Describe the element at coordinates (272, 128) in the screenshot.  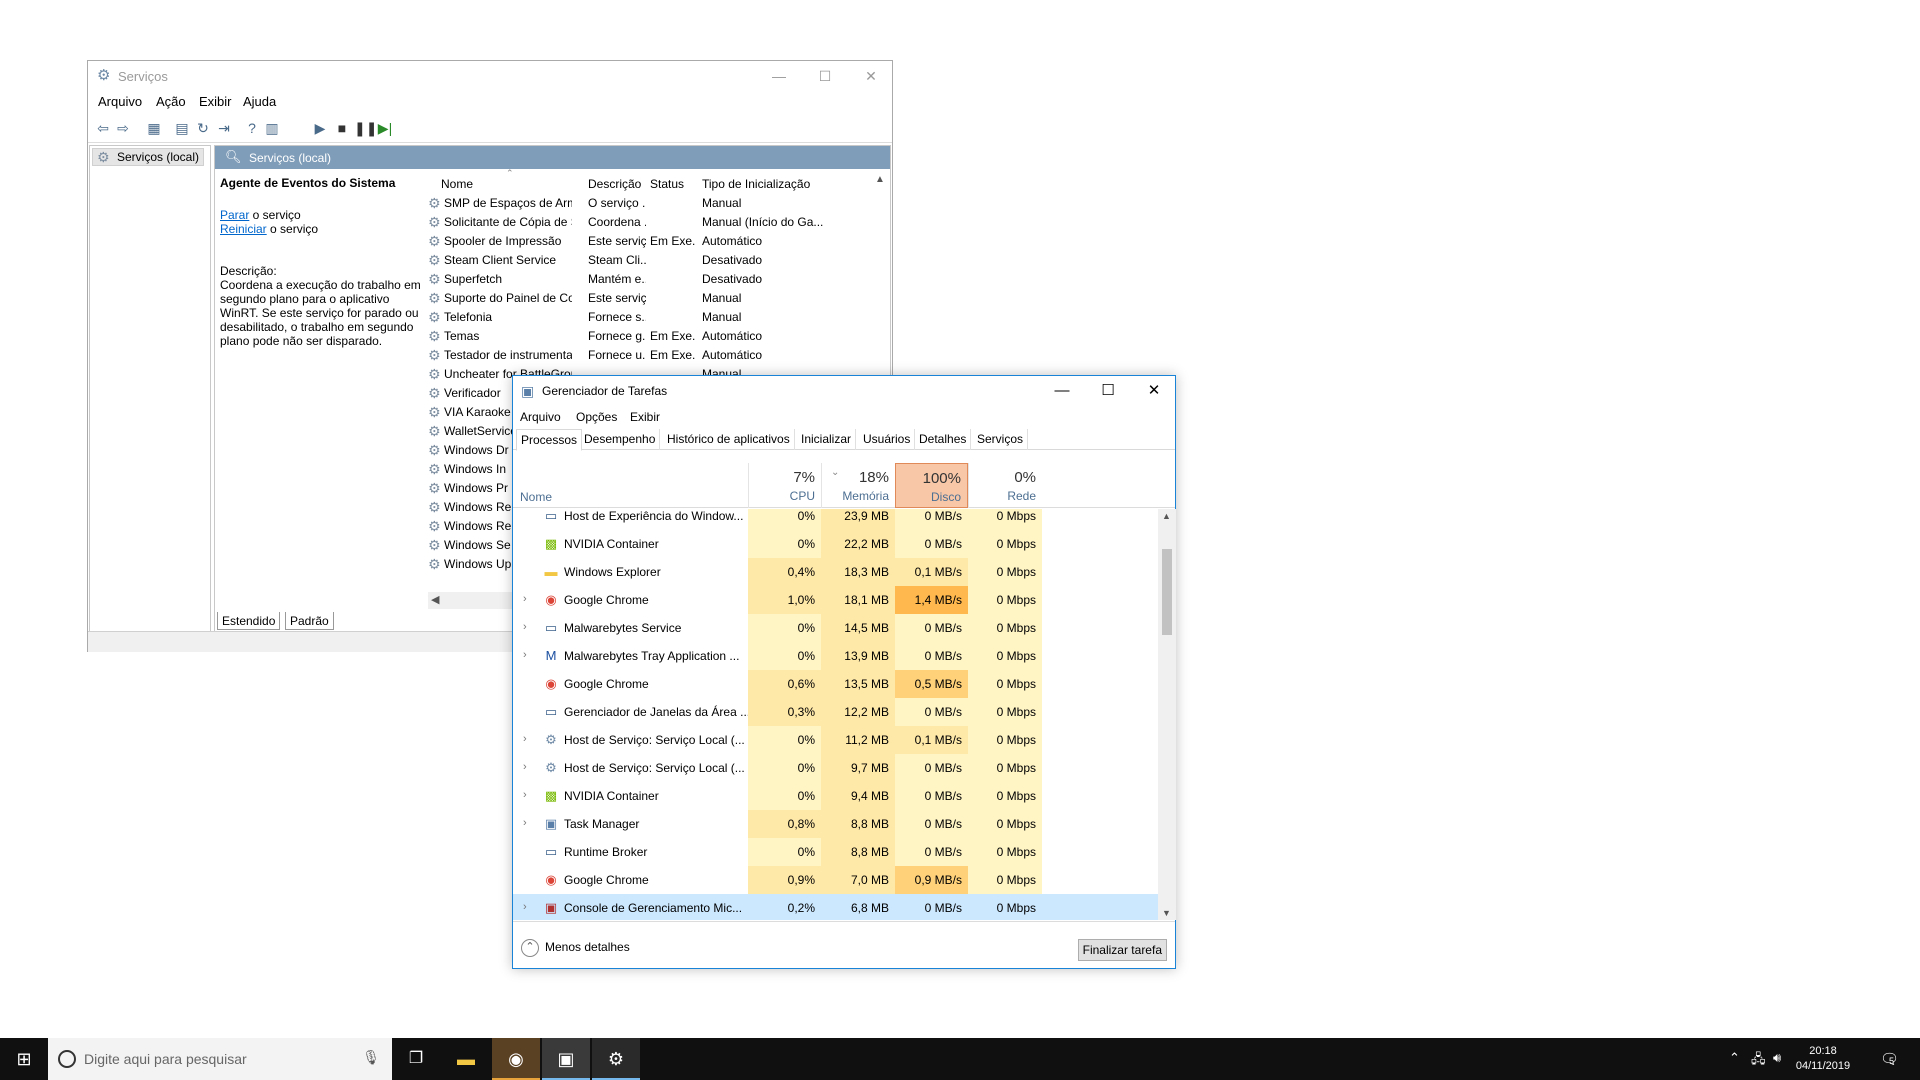
I see `view-icon: ▥` at that location.